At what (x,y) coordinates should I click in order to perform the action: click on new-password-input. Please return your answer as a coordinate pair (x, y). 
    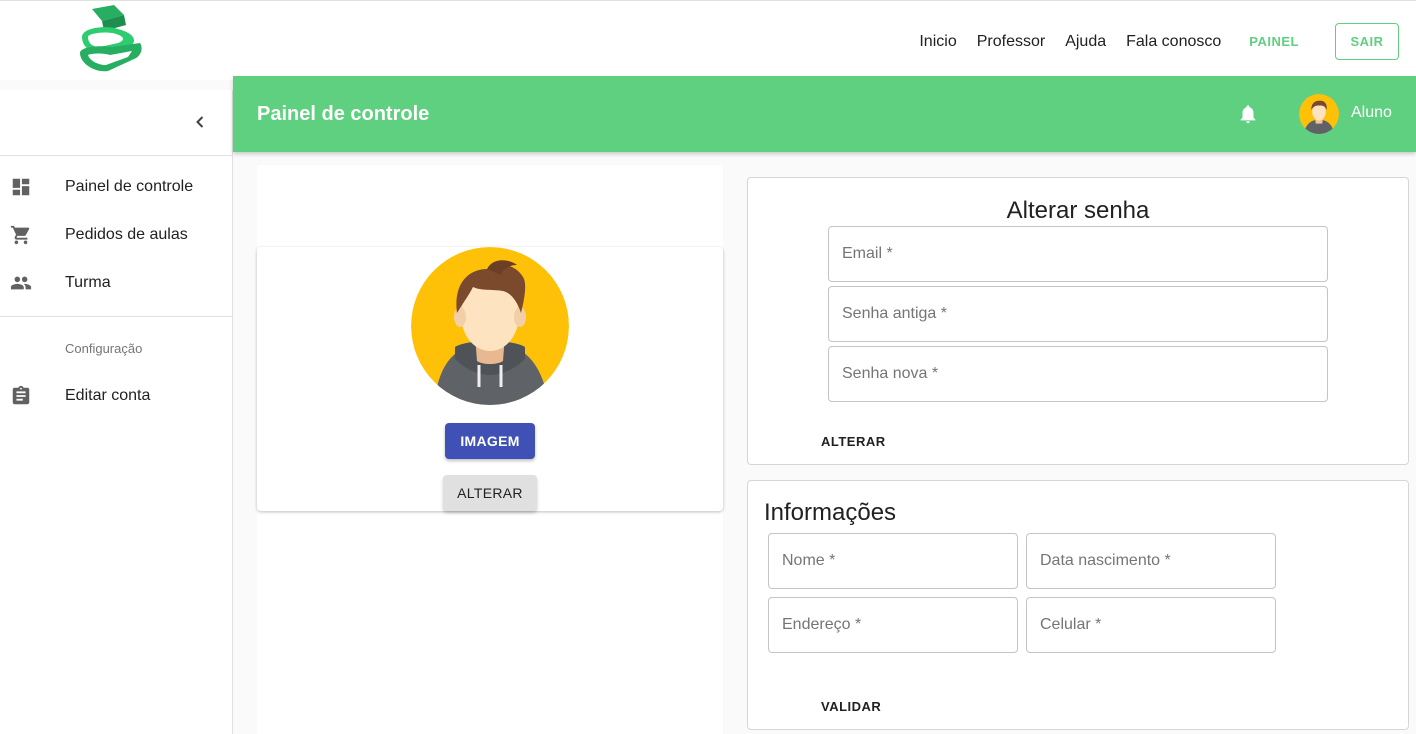
    Looking at the image, I should click on (1078, 374).